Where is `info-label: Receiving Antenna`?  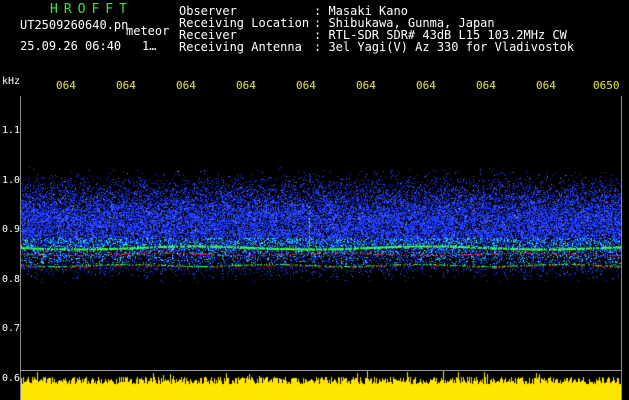
info-label: Receiving Antenna is located at coordinates (240, 47).